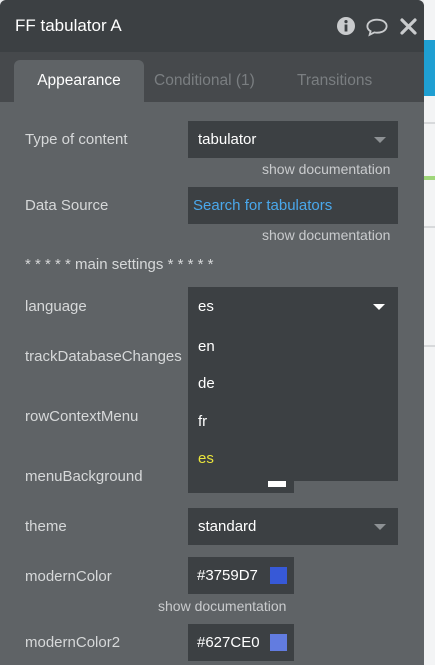  I want to click on tab-transitions: Transitions, so click(334, 81).